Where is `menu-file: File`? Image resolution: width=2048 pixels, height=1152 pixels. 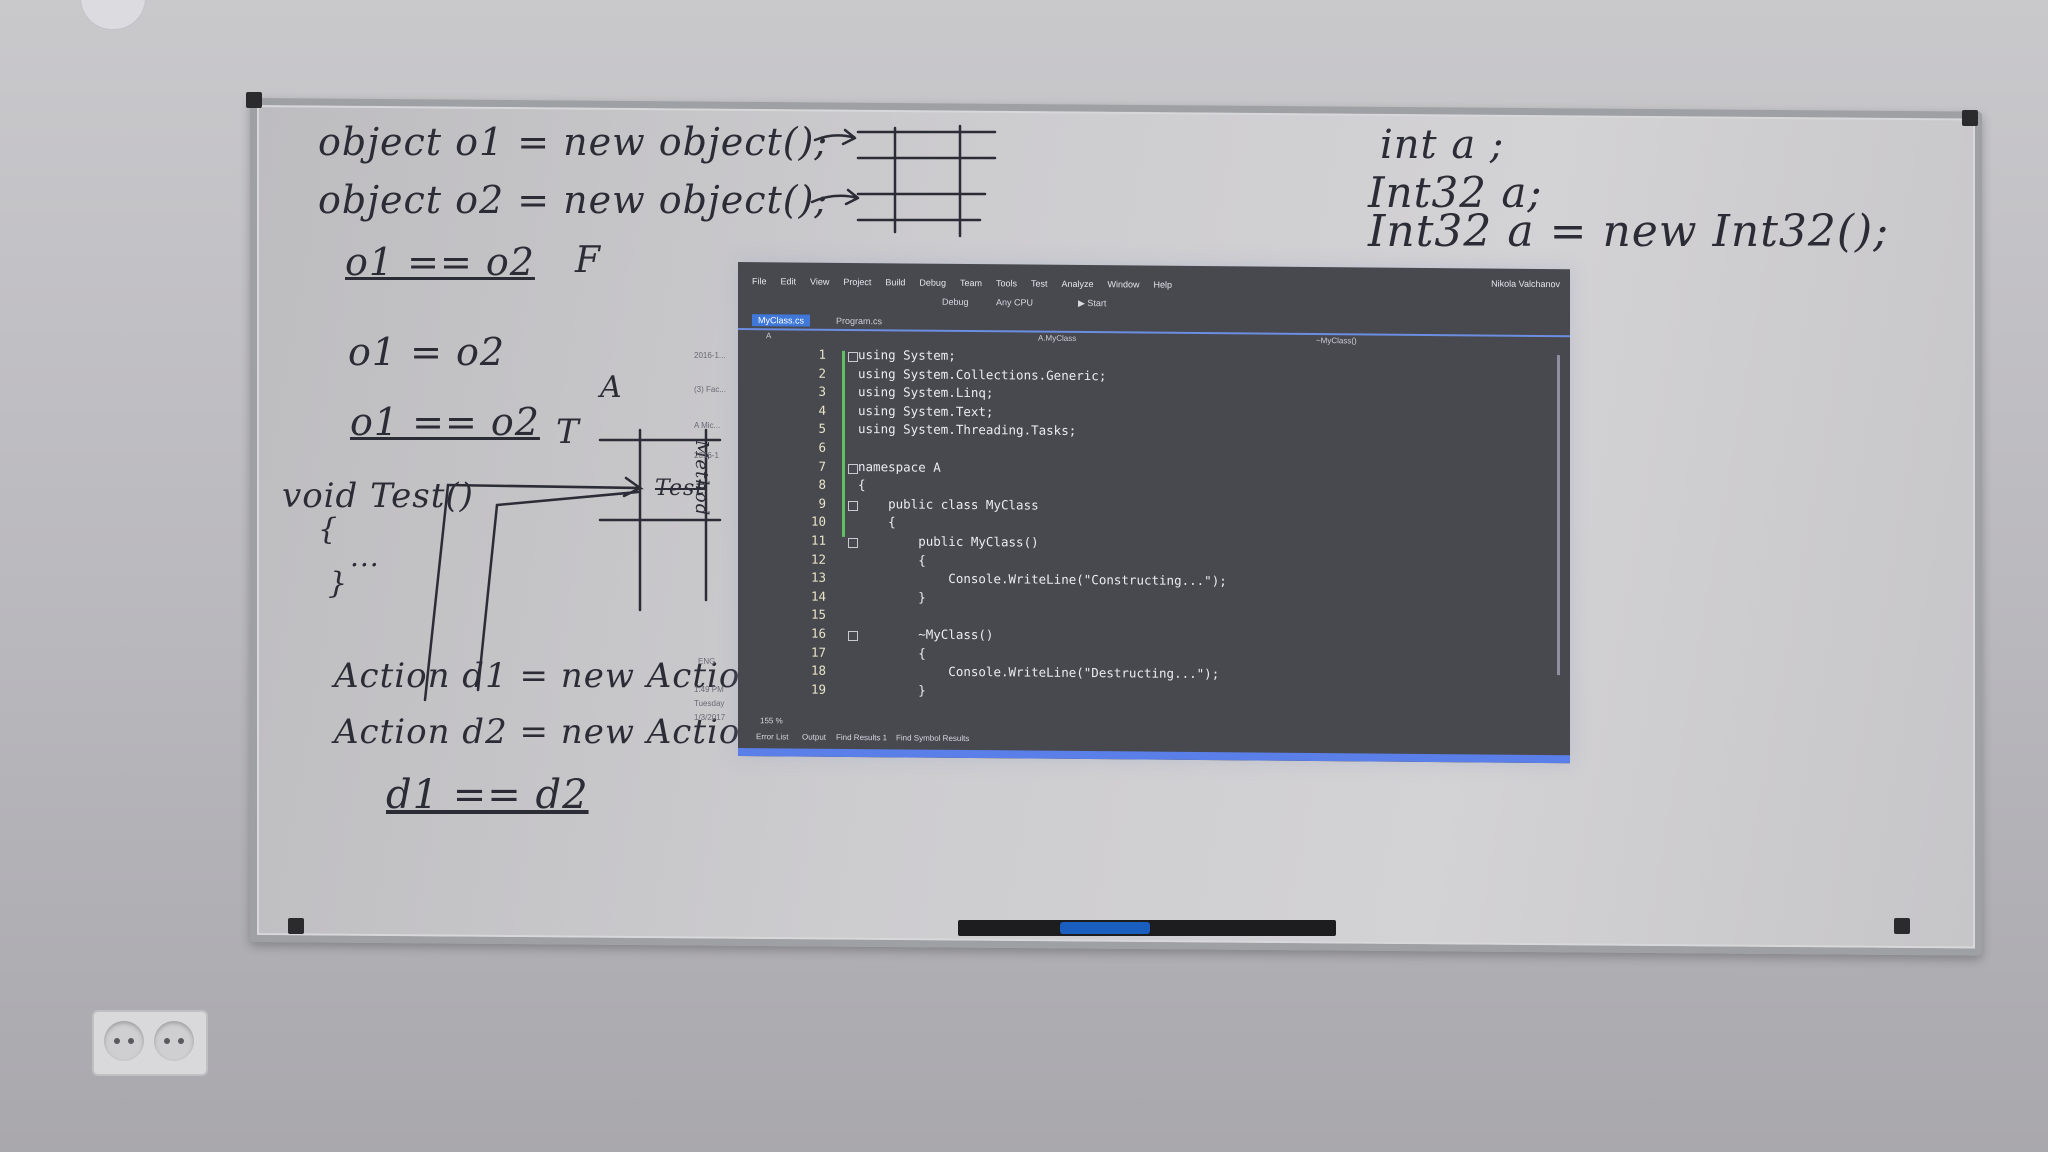 menu-file: File is located at coordinates (759, 281).